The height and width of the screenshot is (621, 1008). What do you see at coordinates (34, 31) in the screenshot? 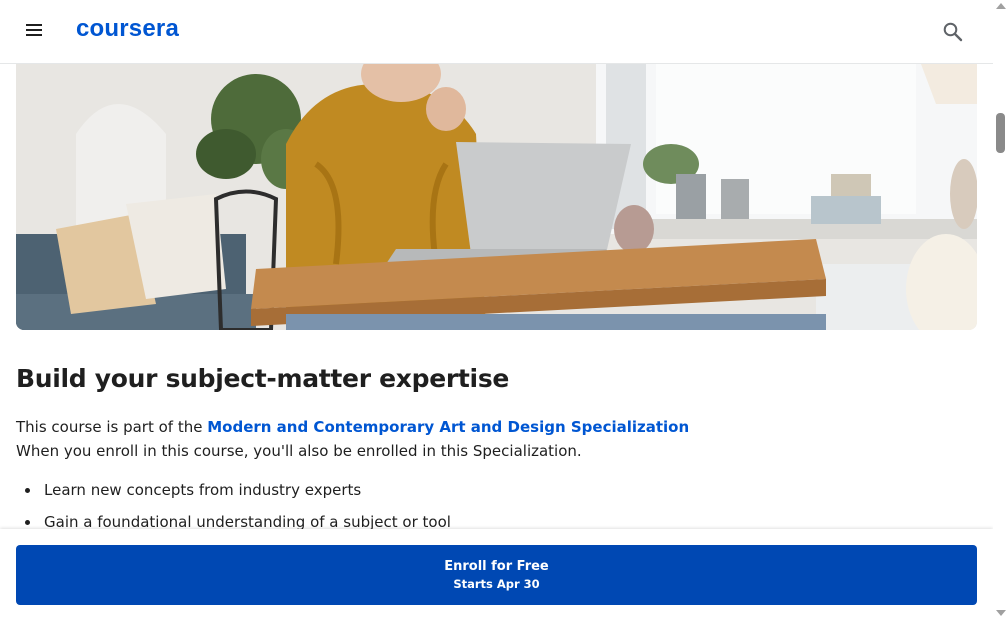
I see `hamburger-menu-icon` at bounding box center [34, 31].